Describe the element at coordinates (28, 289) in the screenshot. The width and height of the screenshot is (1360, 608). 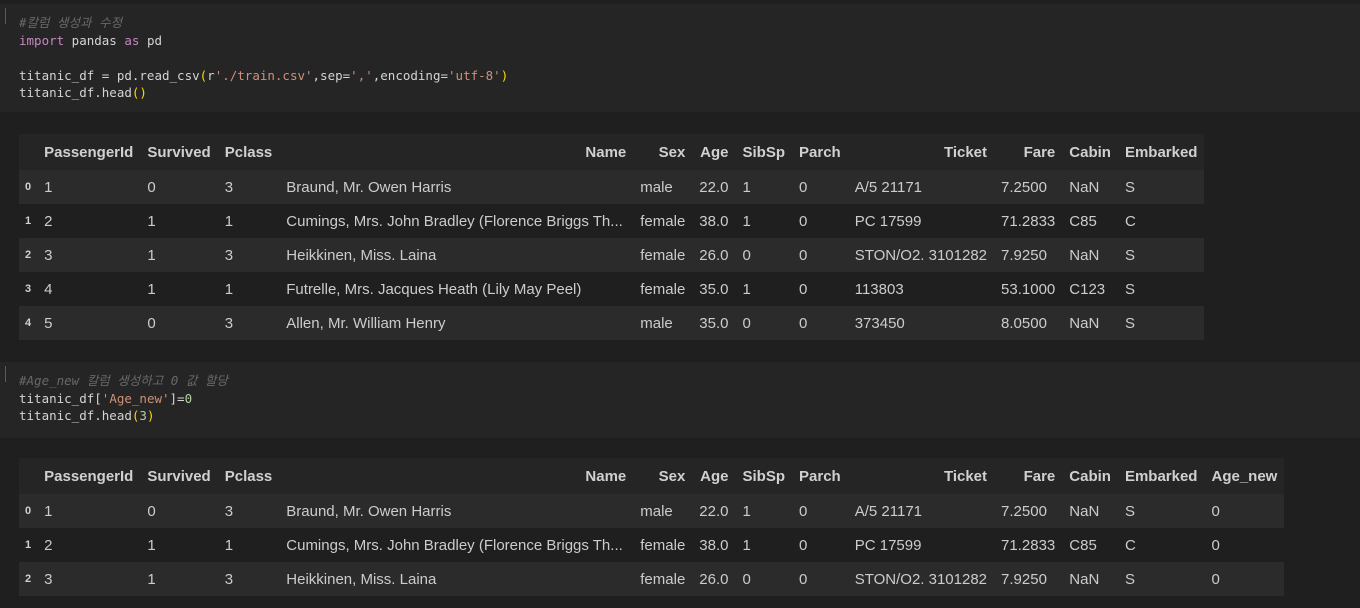
I see `row-index: 3` at that location.